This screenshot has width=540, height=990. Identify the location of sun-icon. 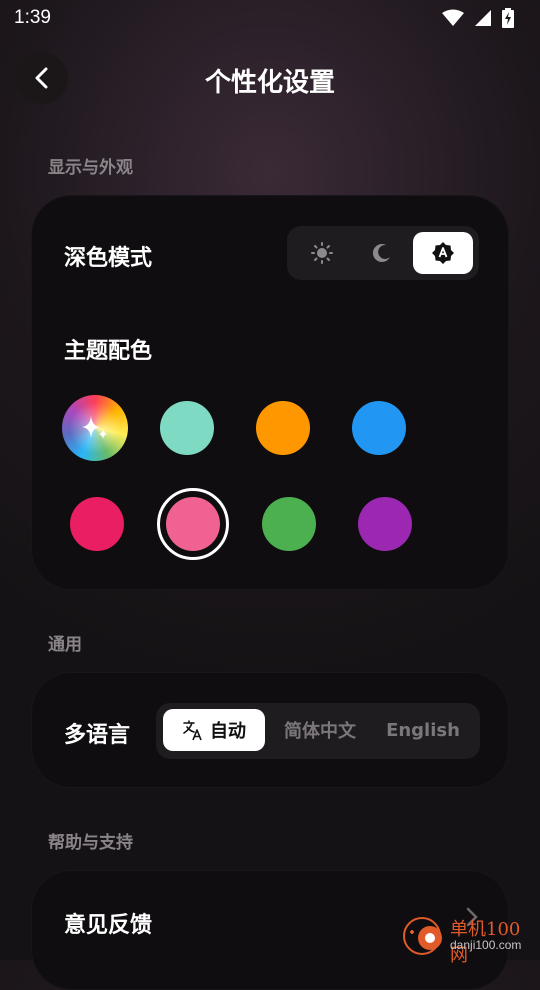
(322, 253).